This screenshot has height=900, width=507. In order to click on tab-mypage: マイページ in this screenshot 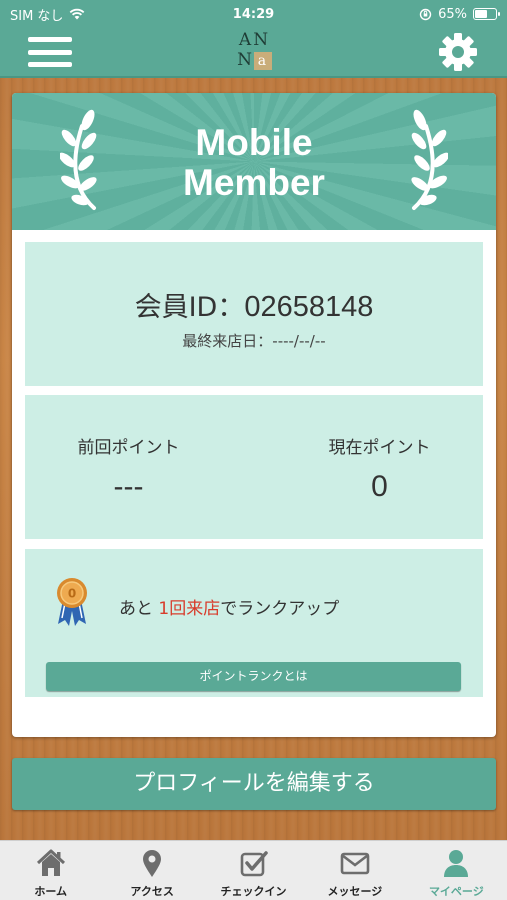, I will do `click(456, 870)`.